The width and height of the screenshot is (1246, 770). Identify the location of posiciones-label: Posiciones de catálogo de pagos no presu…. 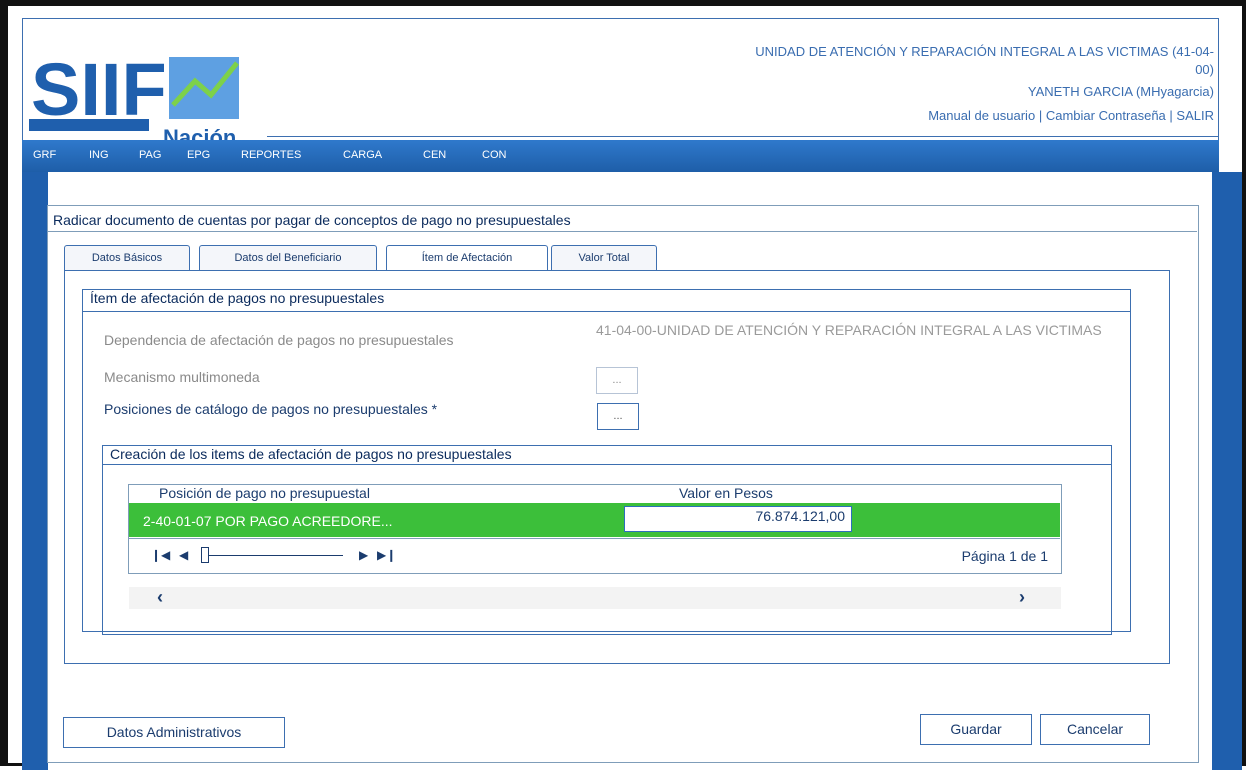
(271, 409).